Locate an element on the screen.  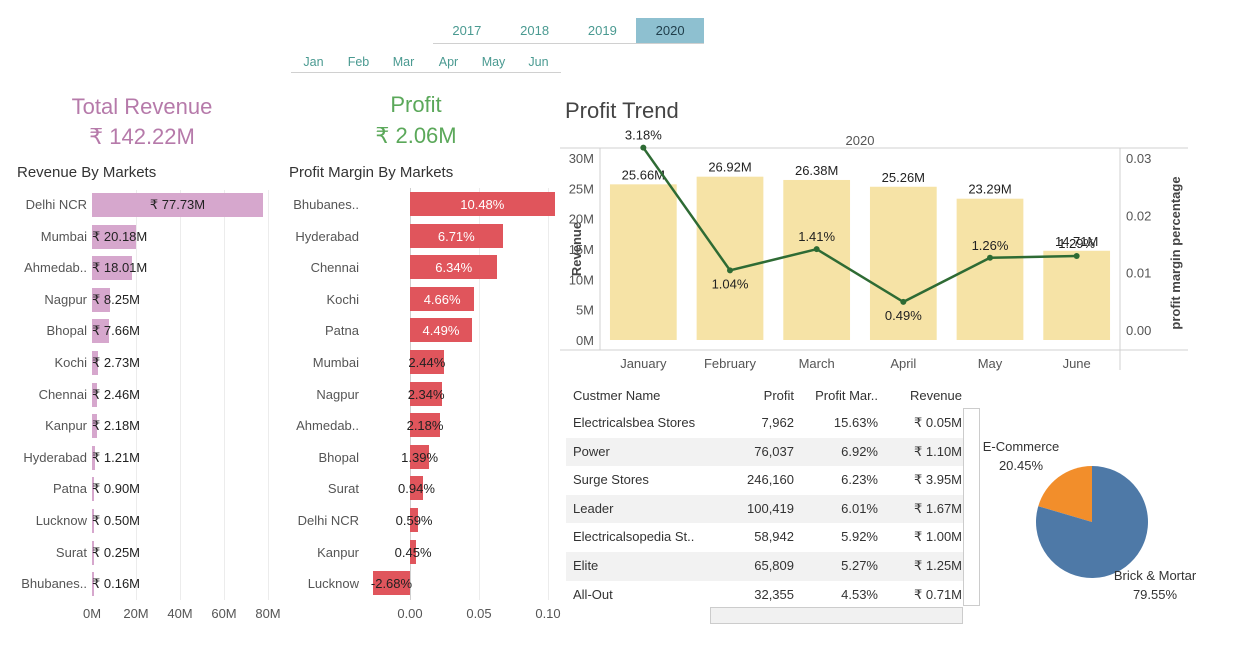
header-customer-name: Custmer Name is located at coordinates (641, 396).